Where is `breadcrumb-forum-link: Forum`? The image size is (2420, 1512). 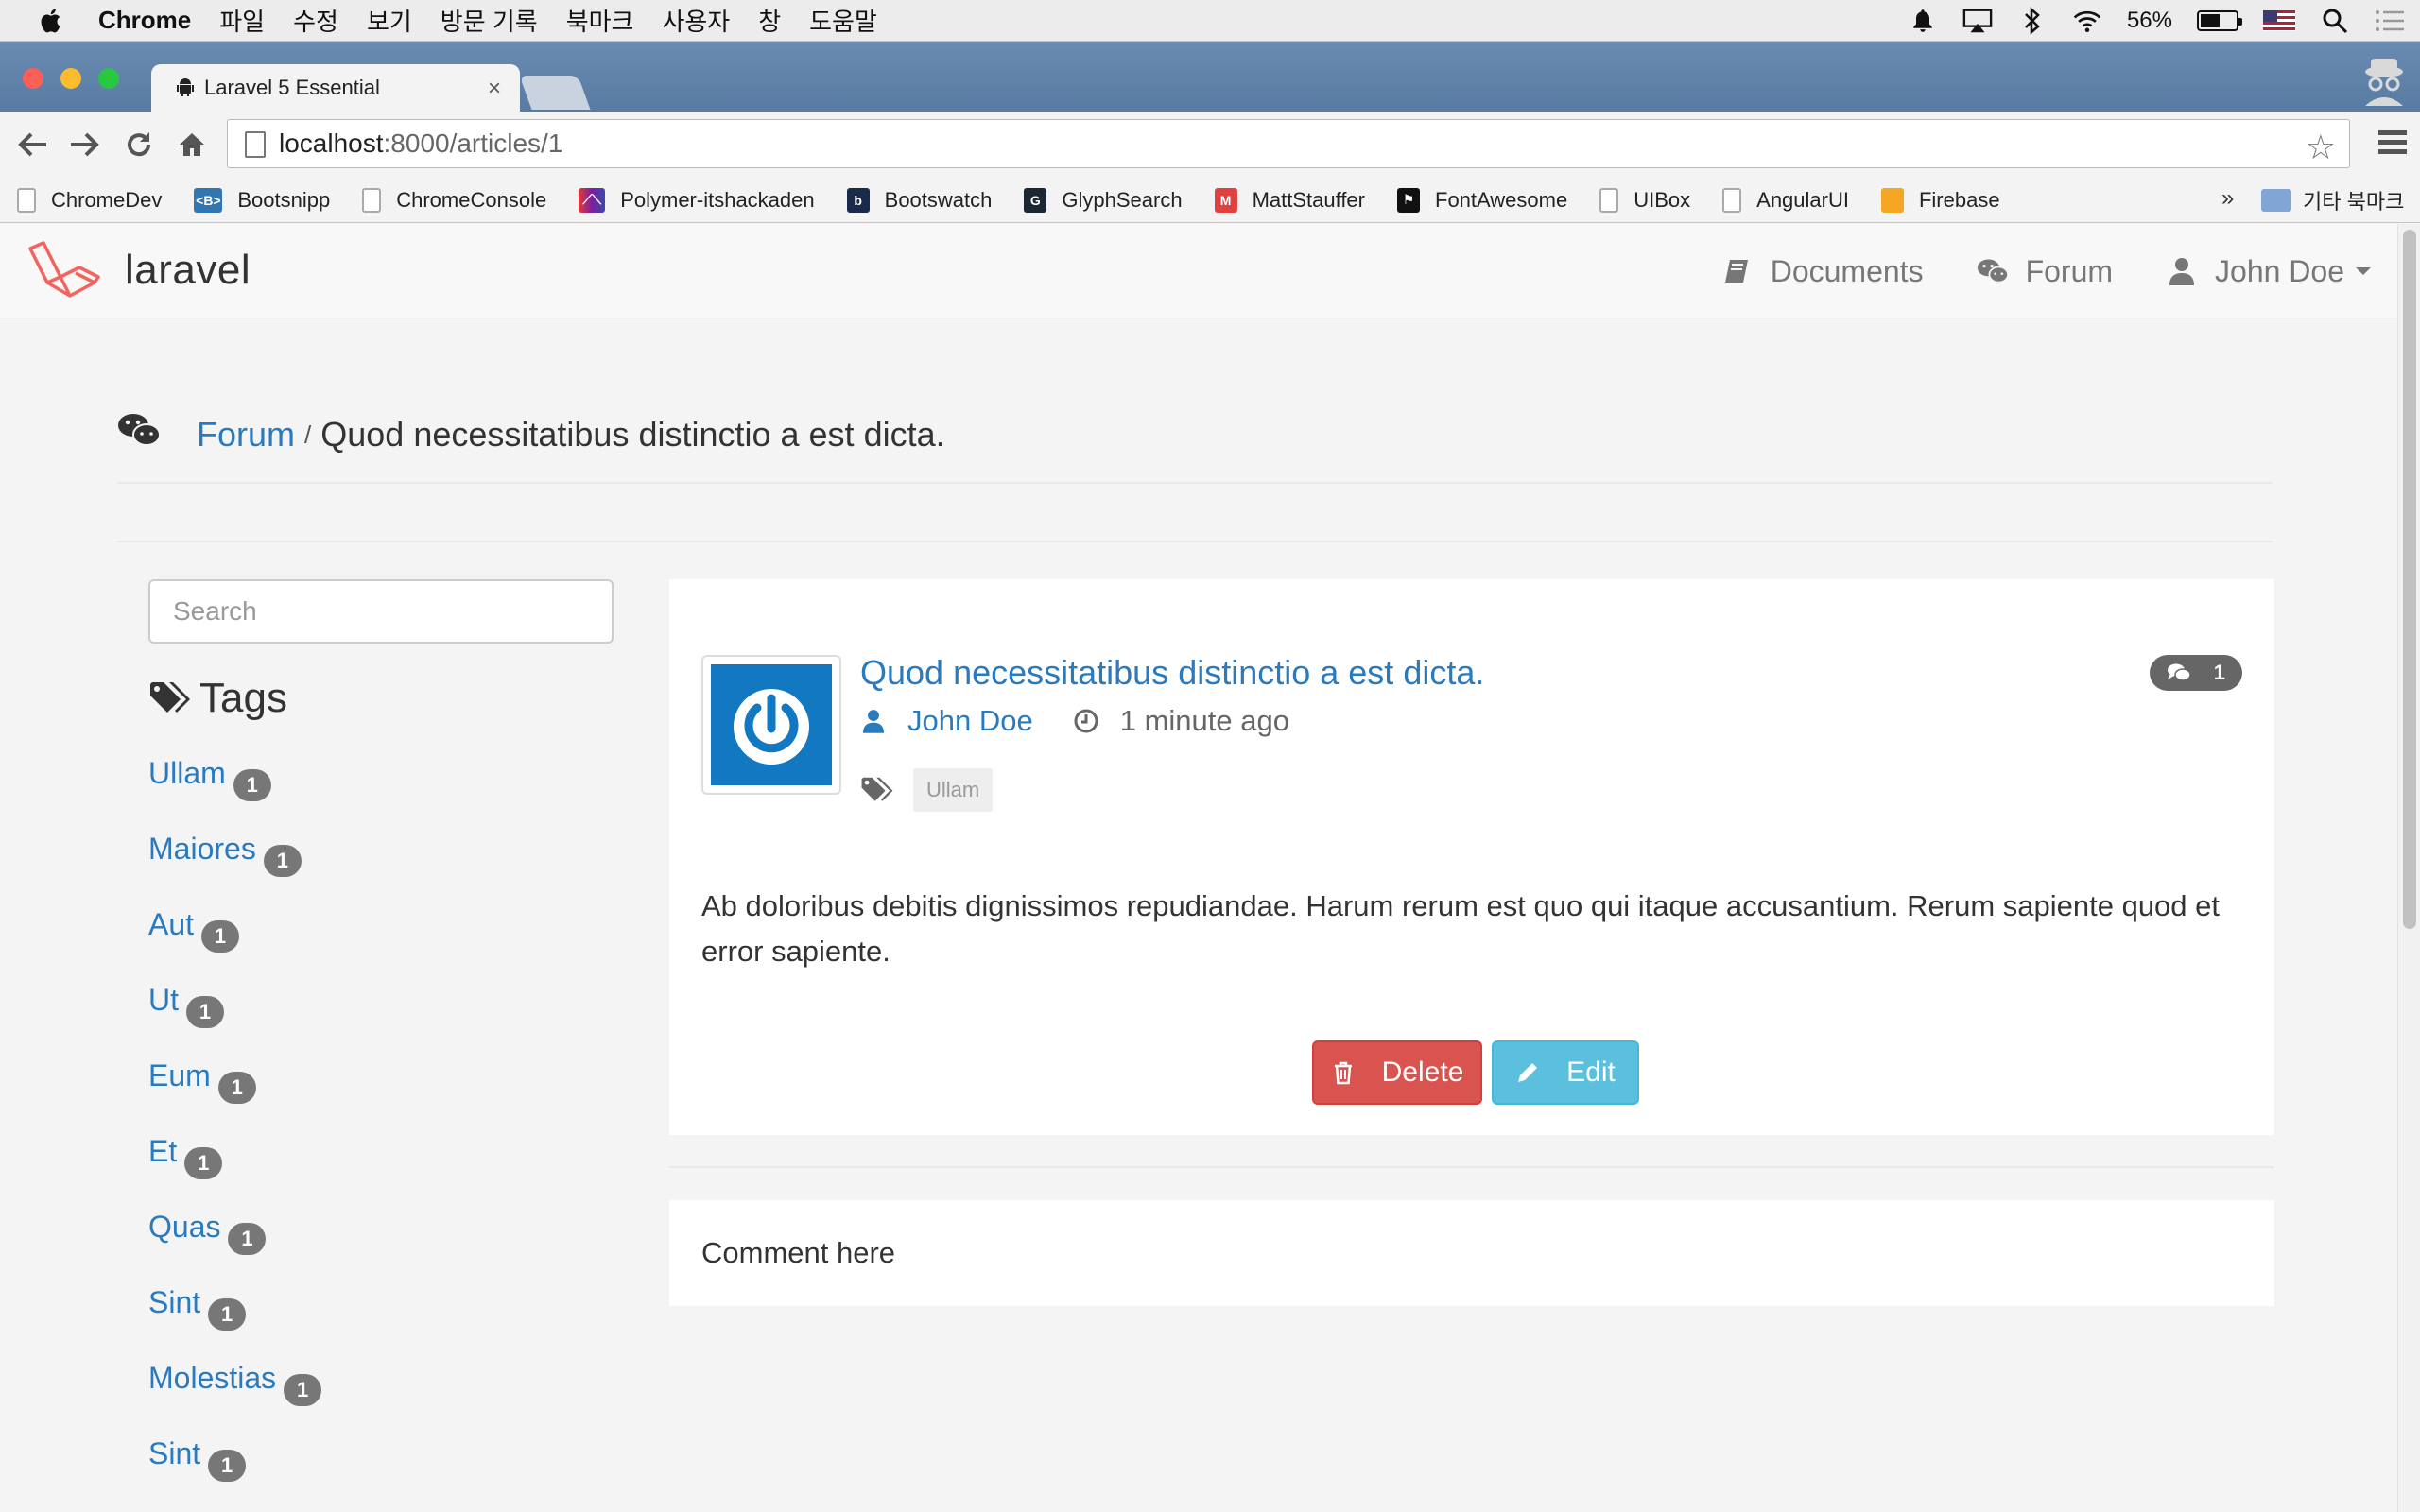 breadcrumb-forum-link: Forum is located at coordinates (246, 435).